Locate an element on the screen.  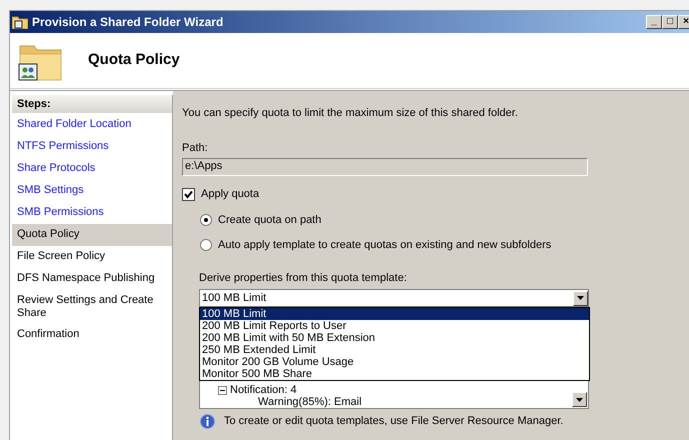
collapse-icon is located at coordinates (222, 390).